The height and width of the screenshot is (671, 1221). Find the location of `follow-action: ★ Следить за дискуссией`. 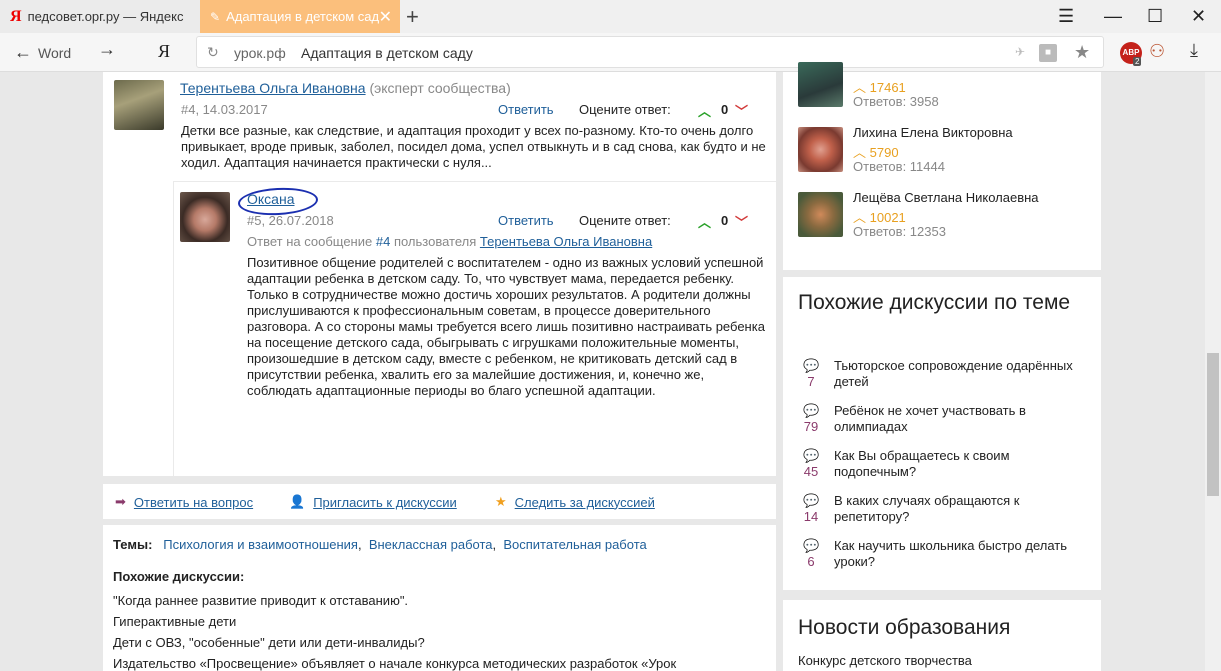

follow-action: ★ Следить за дискуссией is located at coordinates (575, 502).